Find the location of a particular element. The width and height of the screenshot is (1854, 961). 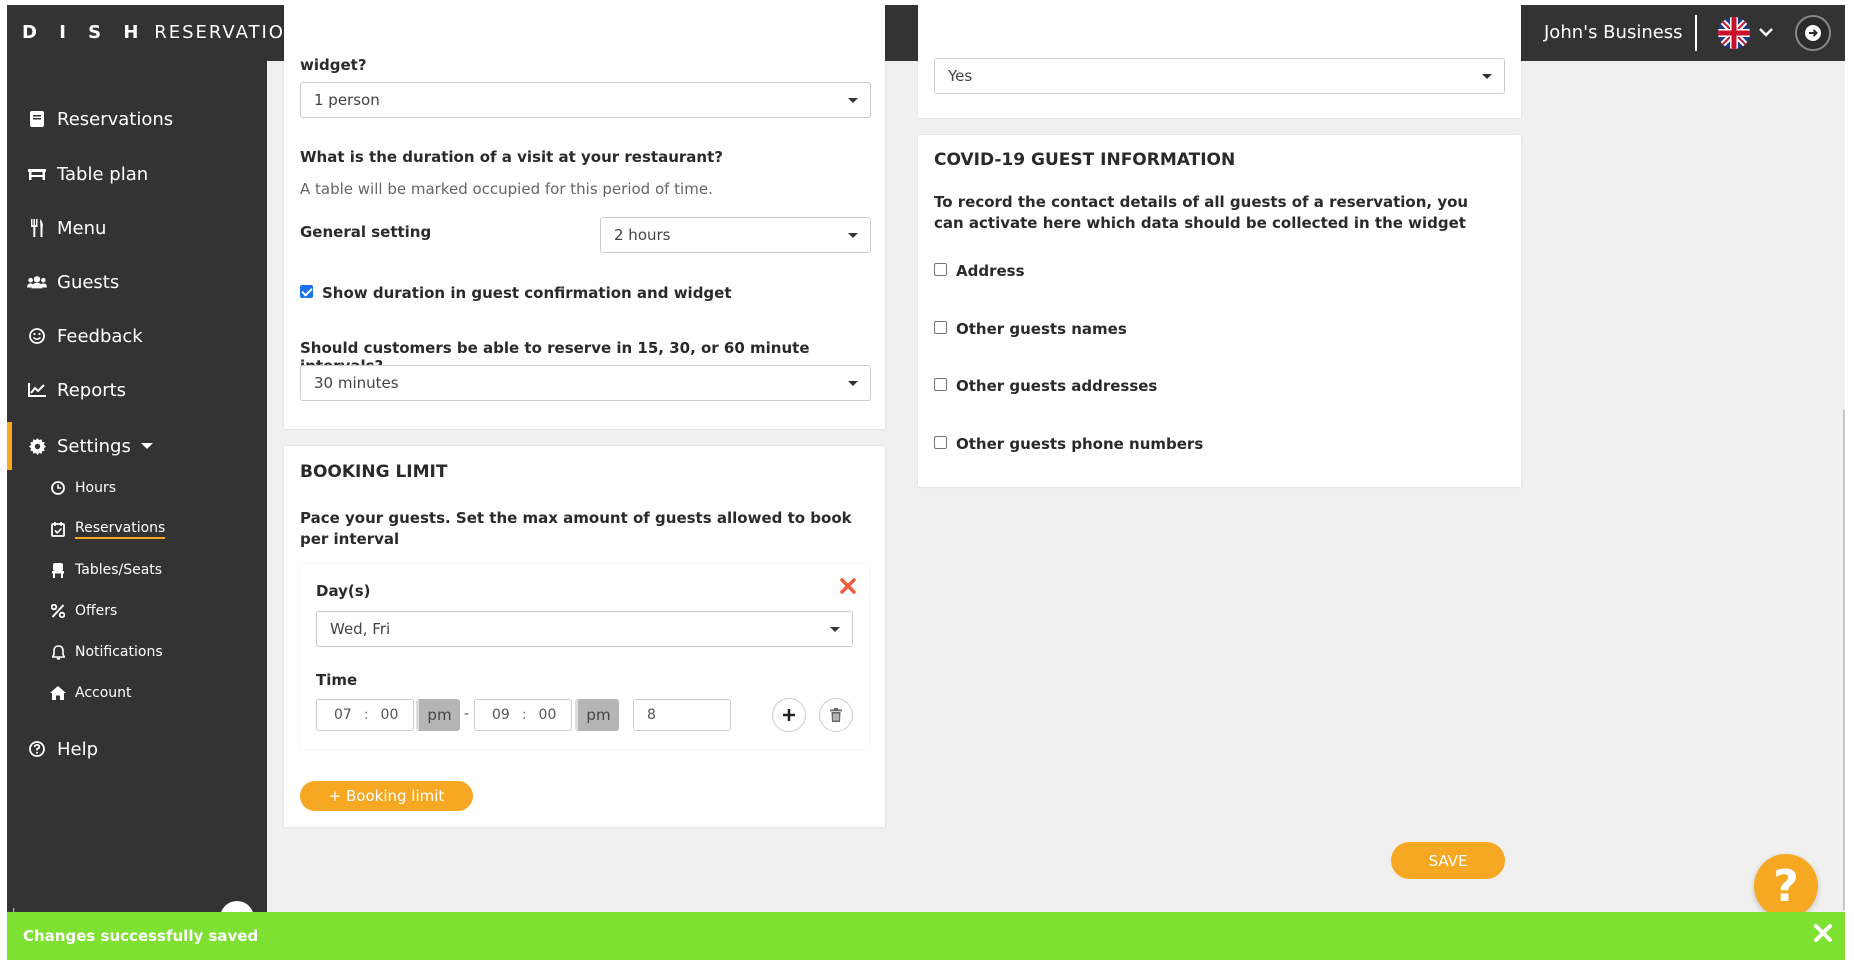

delete-time-slot-button is located at coordinates (836, 715).